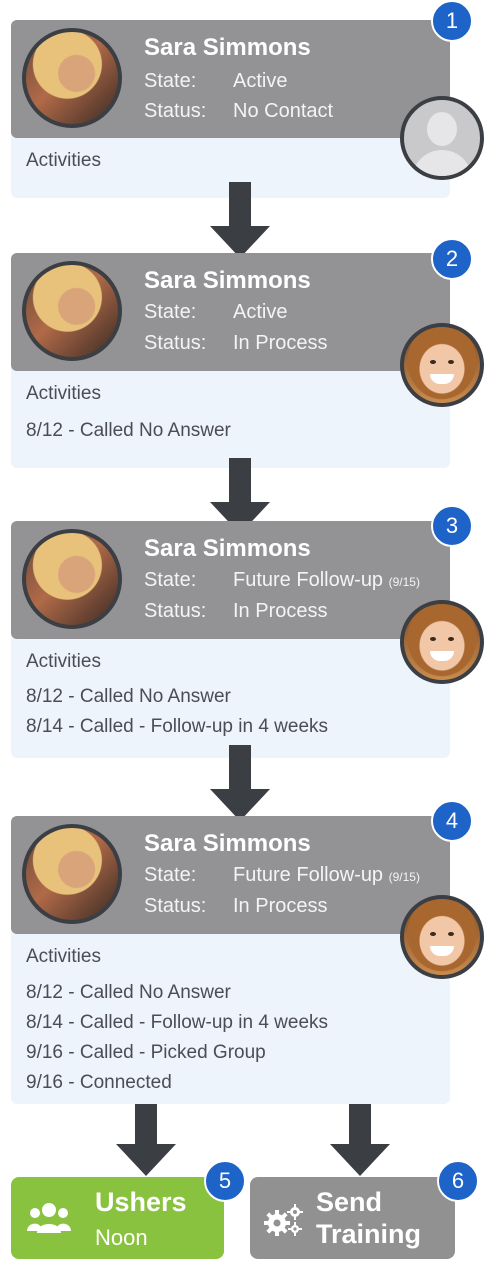  I want to click on status-value: No Contact, so click(283, 111).